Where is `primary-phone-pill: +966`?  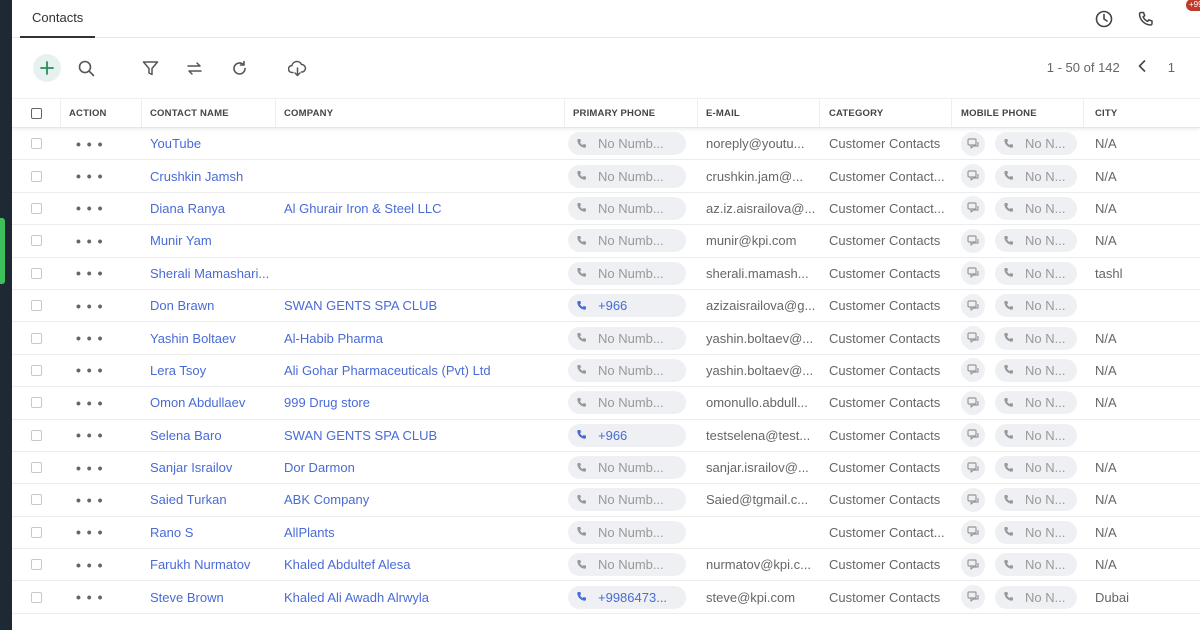 primary-phone-pill: +966 is located at coordinates (627, 306).